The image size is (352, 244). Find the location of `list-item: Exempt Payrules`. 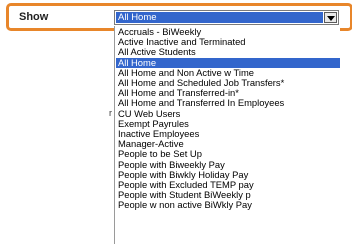

list-item: Exempt Payrules is located at coordinates (228, 124).